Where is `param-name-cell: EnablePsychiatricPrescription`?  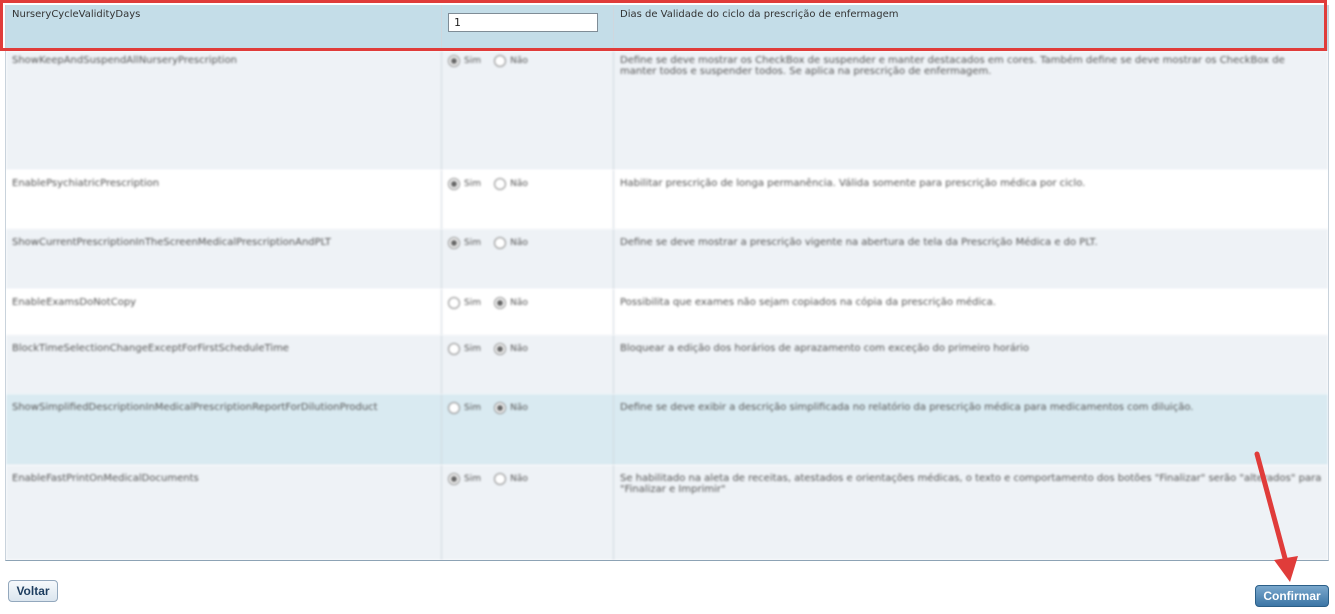 param-name-cell: EnablePsychiatricPrescription is located at coordinates (224, 199).